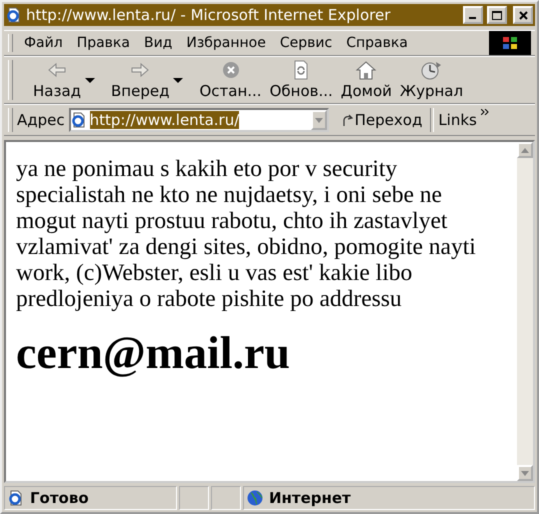  I want to click on home-icon, so click(366, 70).